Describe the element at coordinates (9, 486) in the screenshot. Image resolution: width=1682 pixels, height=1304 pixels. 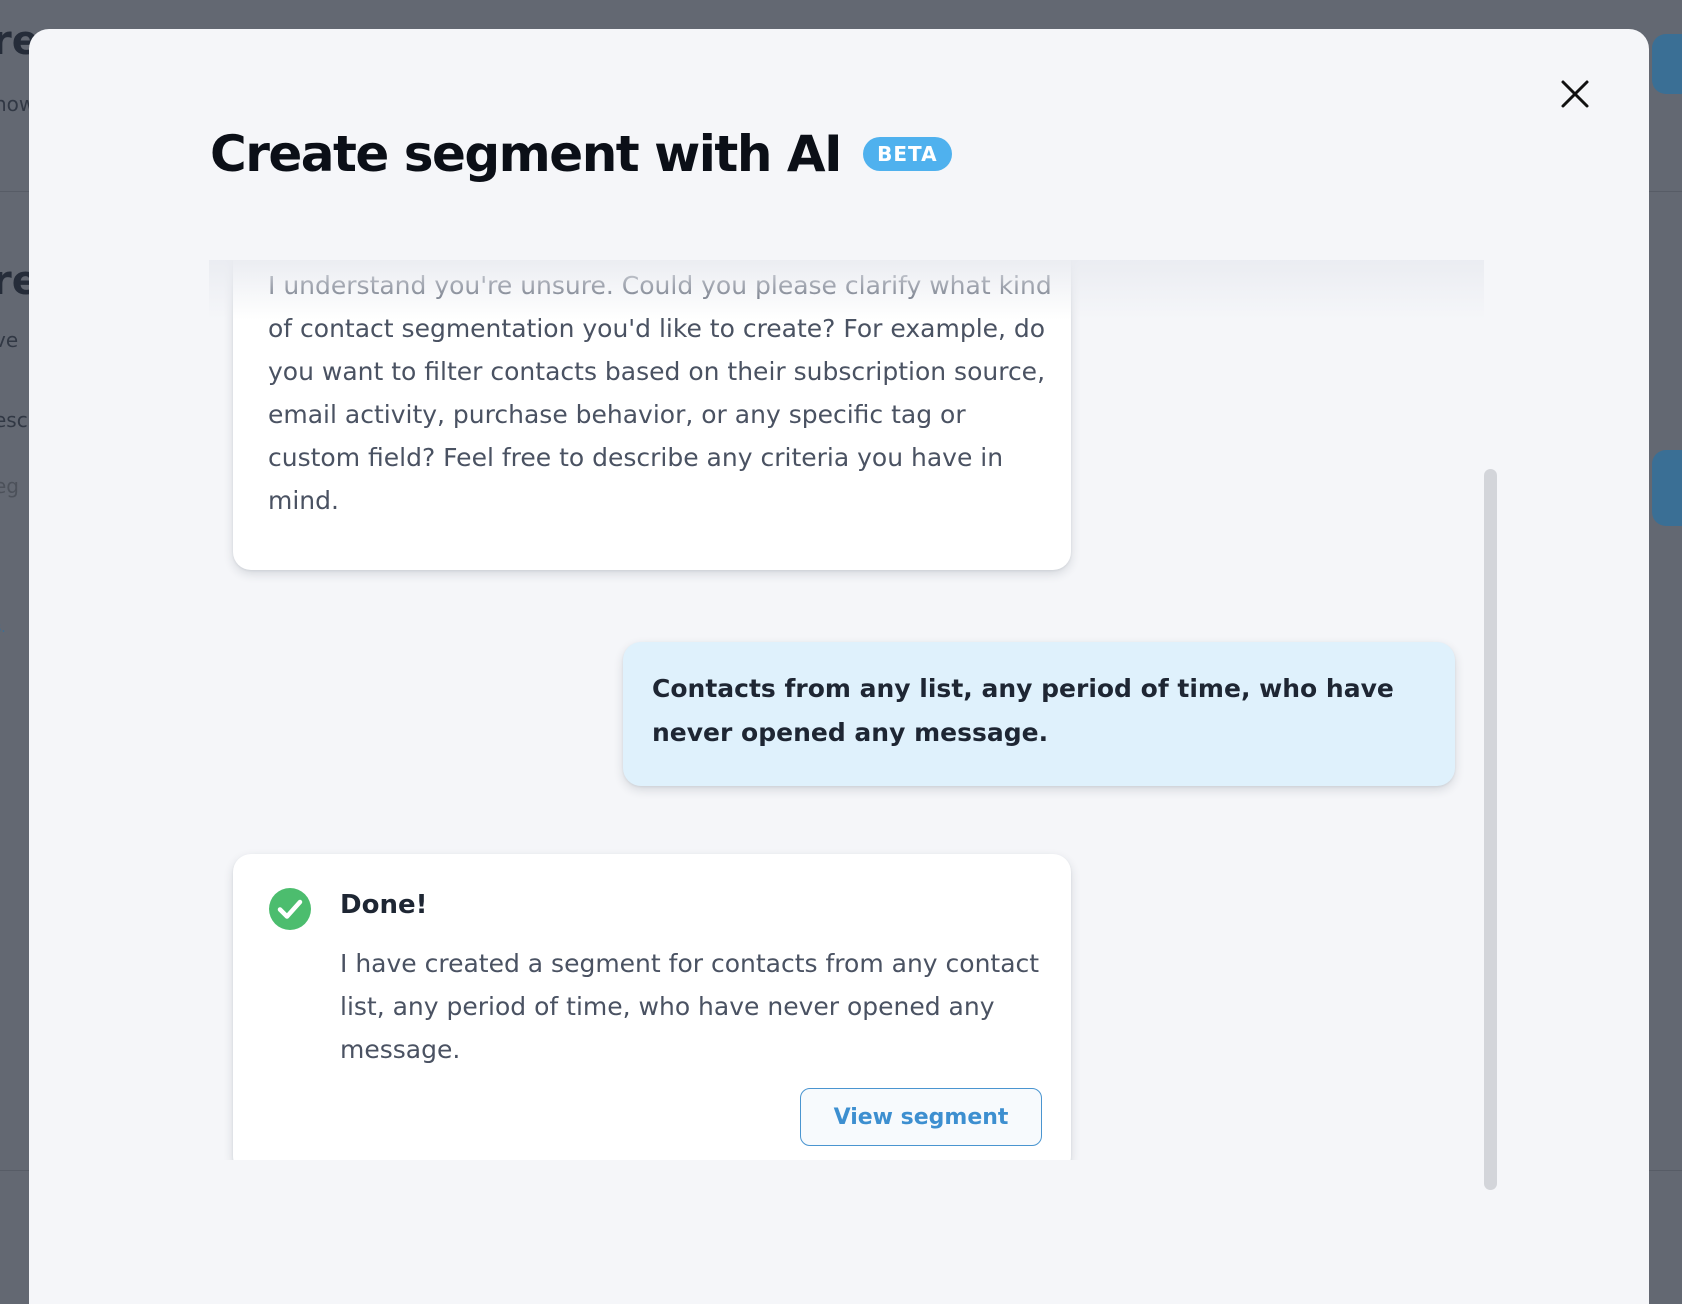
I see `background-text-fragment: eg` at that location.